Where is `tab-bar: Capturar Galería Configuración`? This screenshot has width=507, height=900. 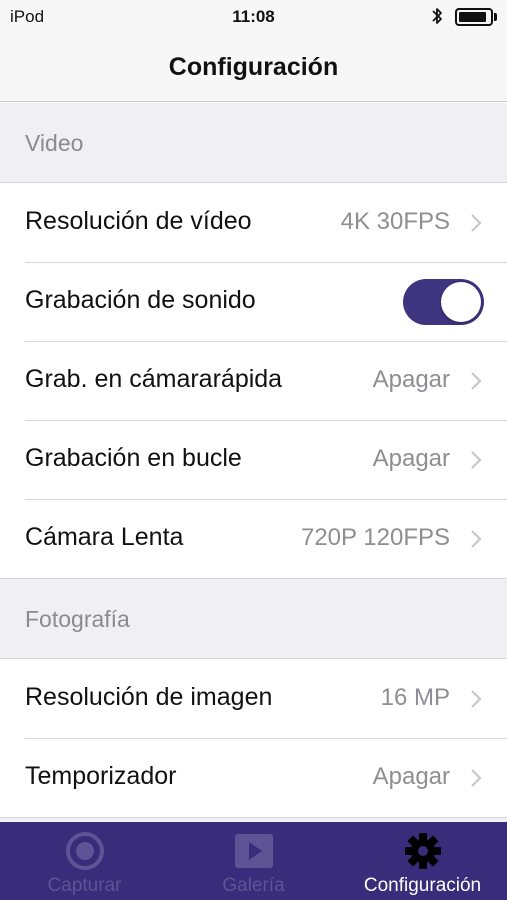
tab-bar: Capturar Galería Configuración is located at coordinates (253, 861).